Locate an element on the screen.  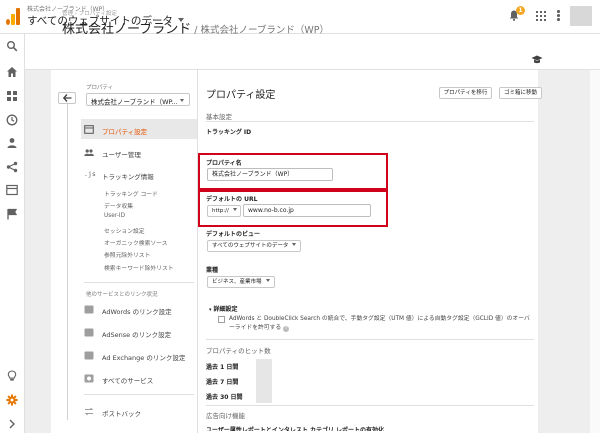
default-url-label: デフォルトの URL is located at coordinates (232, 199).